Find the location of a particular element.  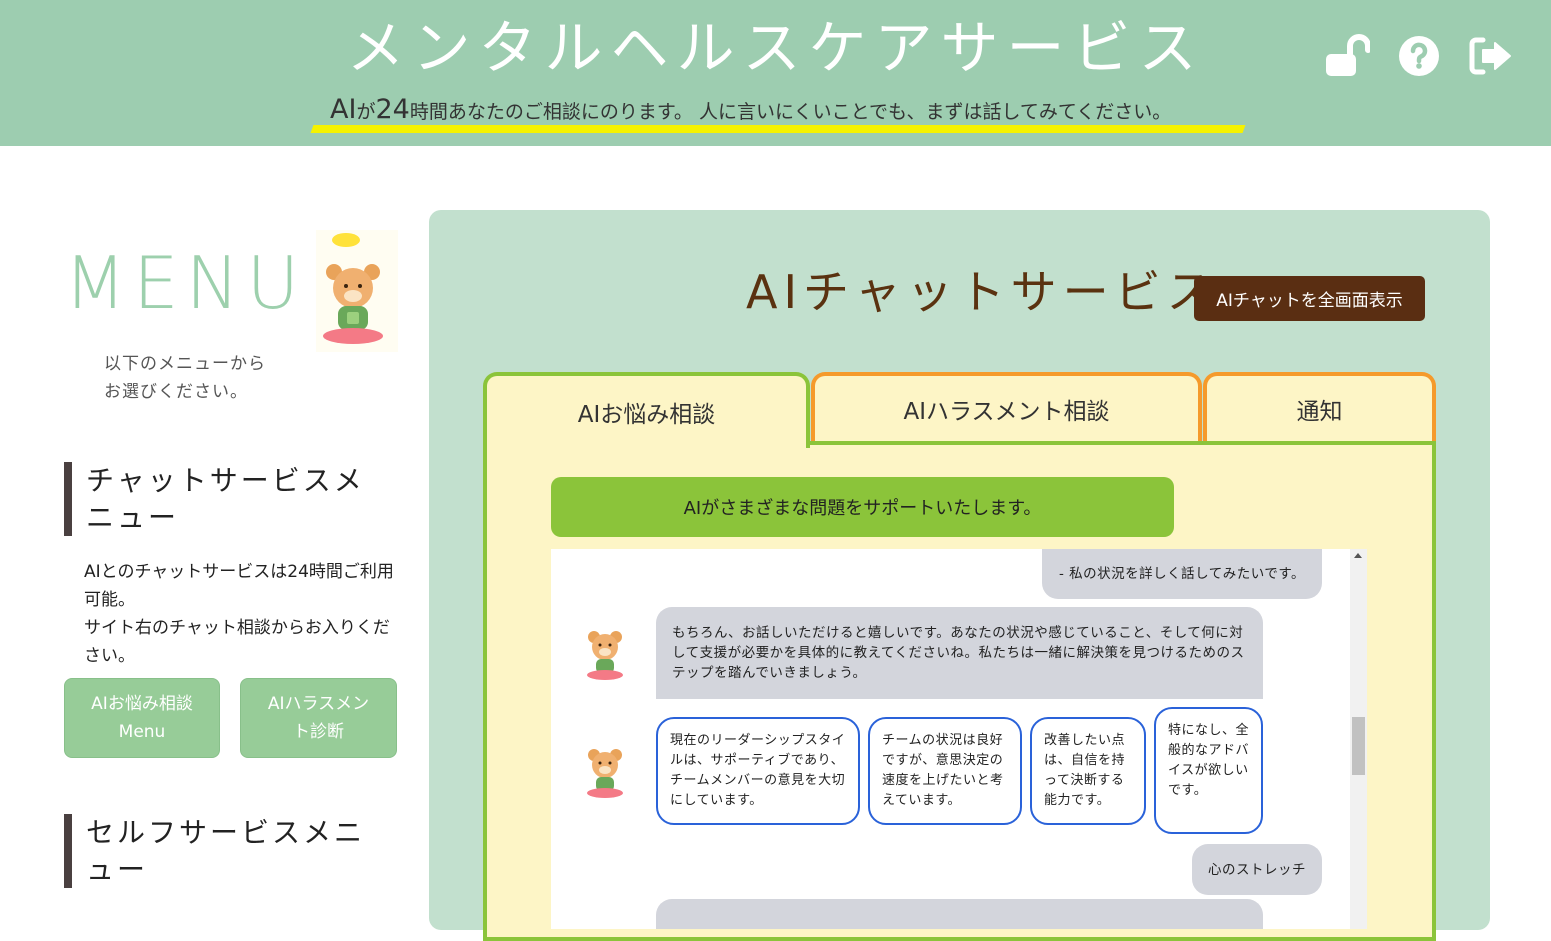

help-icon is located at coordinates (1419, 56).